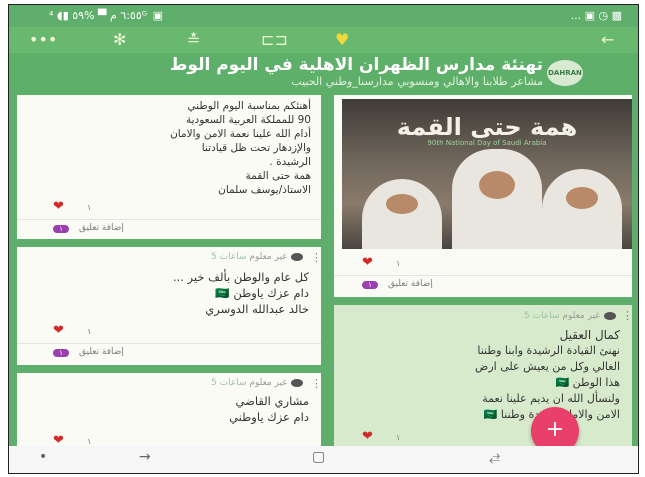  What do you see at coordinates (607, 40) in the screenshot?
I see `arrow-right-icon: ←` at bounding box center [607, 40].